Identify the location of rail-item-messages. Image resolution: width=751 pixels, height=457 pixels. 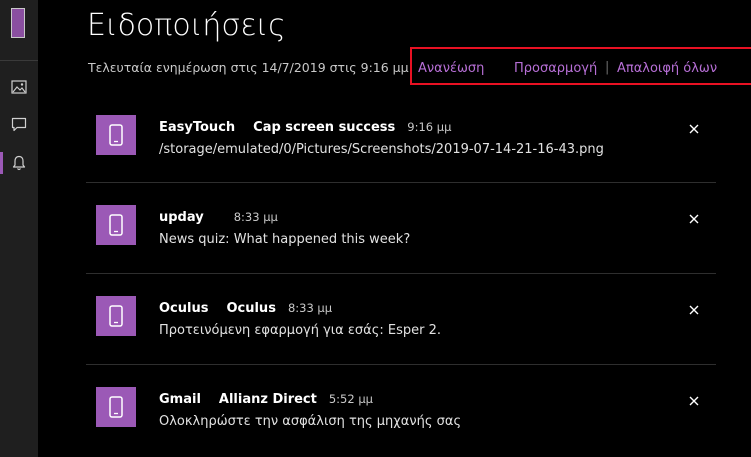
(19, 124).